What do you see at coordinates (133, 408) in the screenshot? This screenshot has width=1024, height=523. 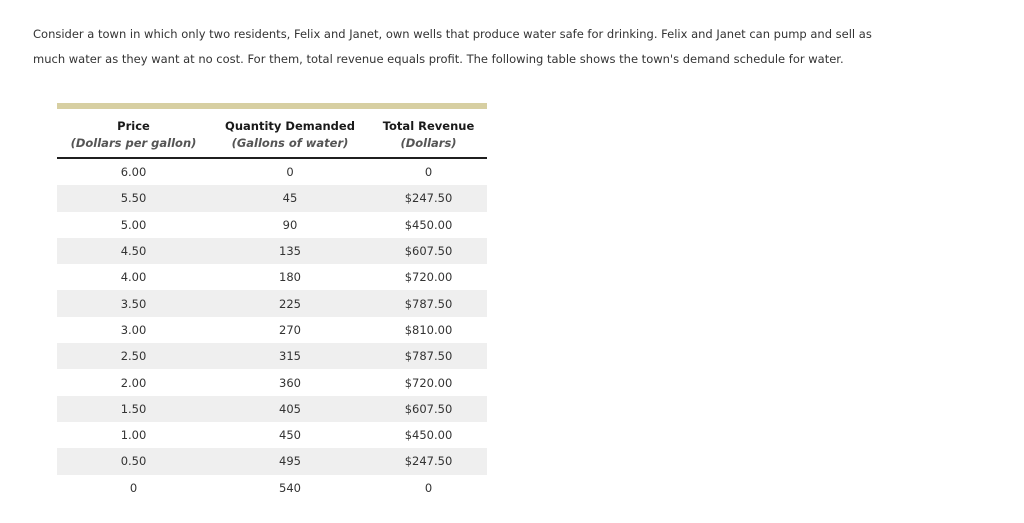 I see `price-cell: 1.50` at bounding box center [133, 408].